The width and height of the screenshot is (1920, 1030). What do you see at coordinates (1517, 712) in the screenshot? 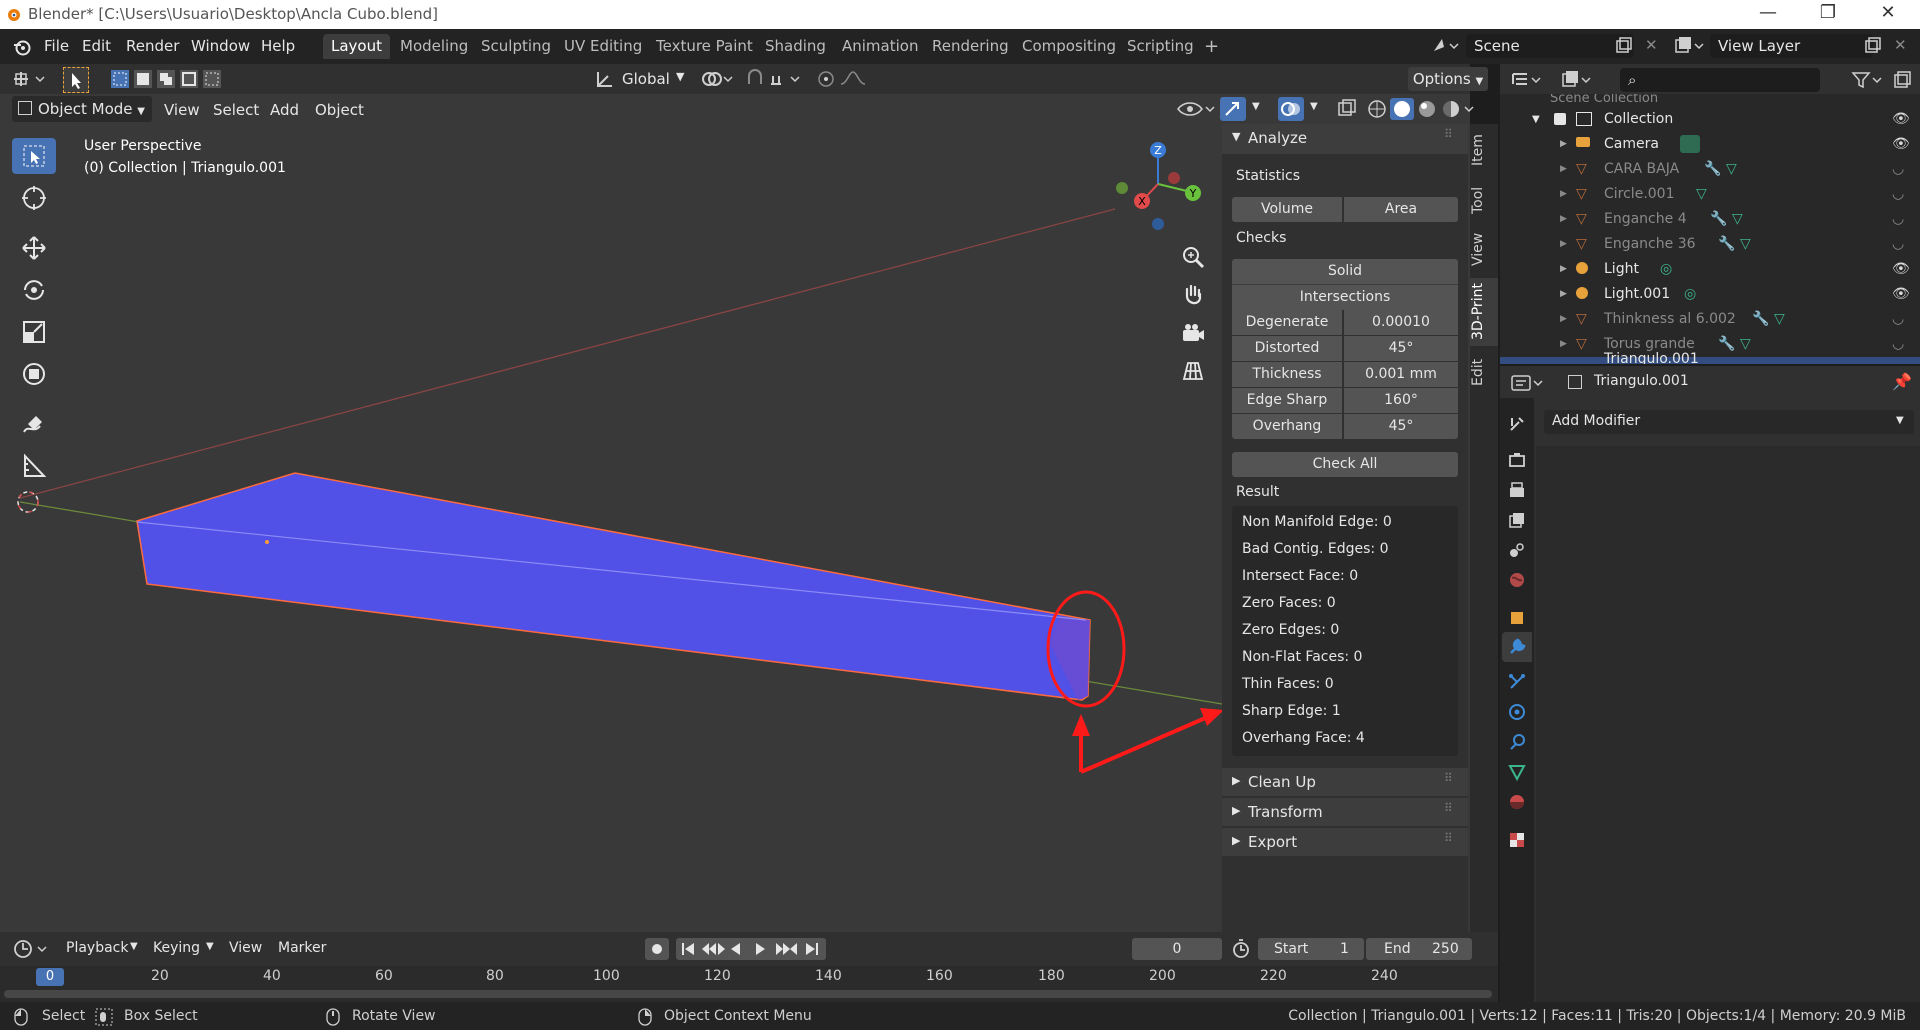
I see `physics-tab-icon` at bounding box center [1517, 712].